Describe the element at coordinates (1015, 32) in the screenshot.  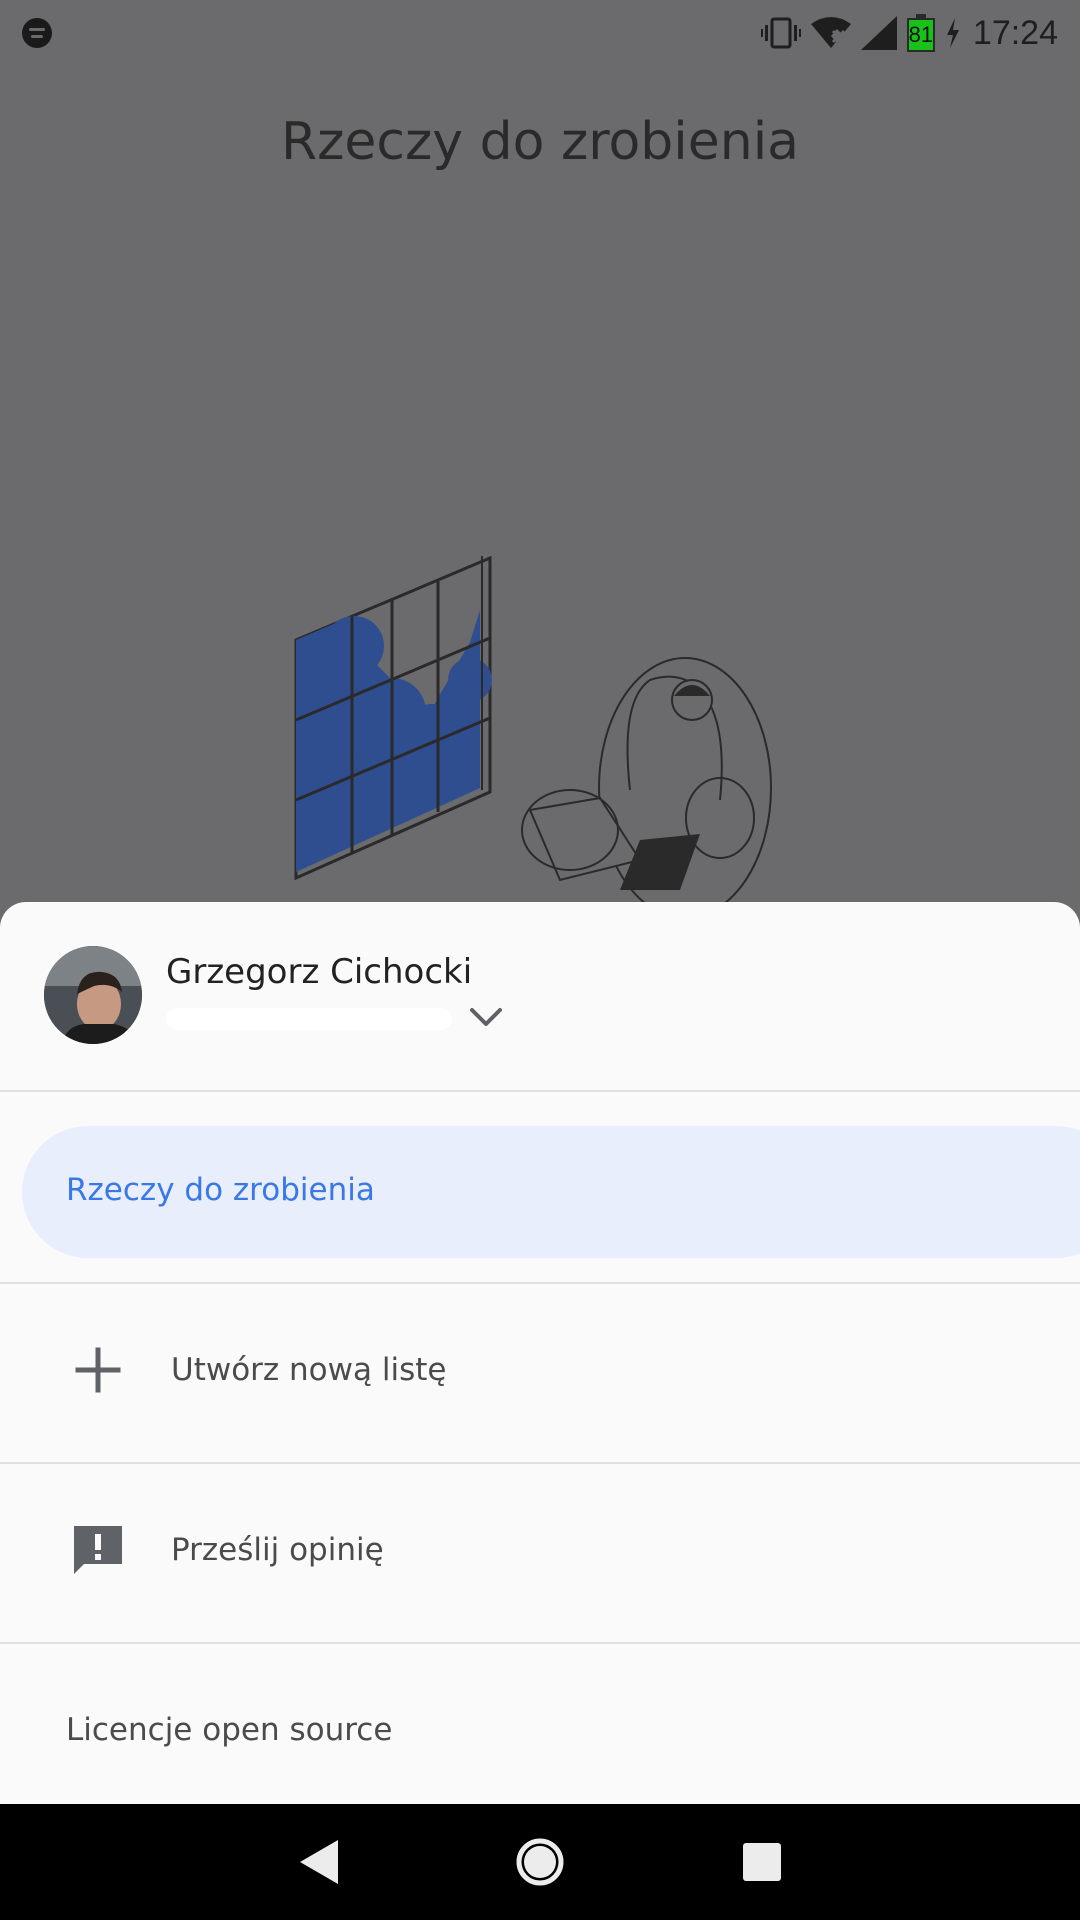
I see `status-time: 17:24` at that location.